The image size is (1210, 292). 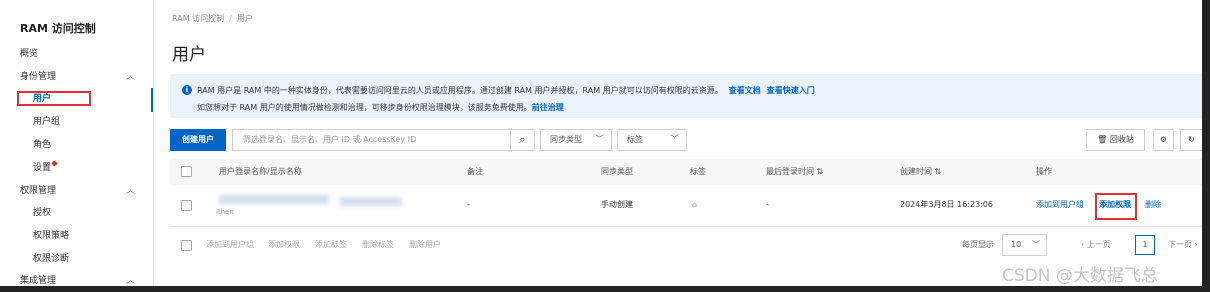 What do you see at coordinates (1121, 139) in the screenshot?
I see `button-label: 回收站` at bounding box center [1121, 139].